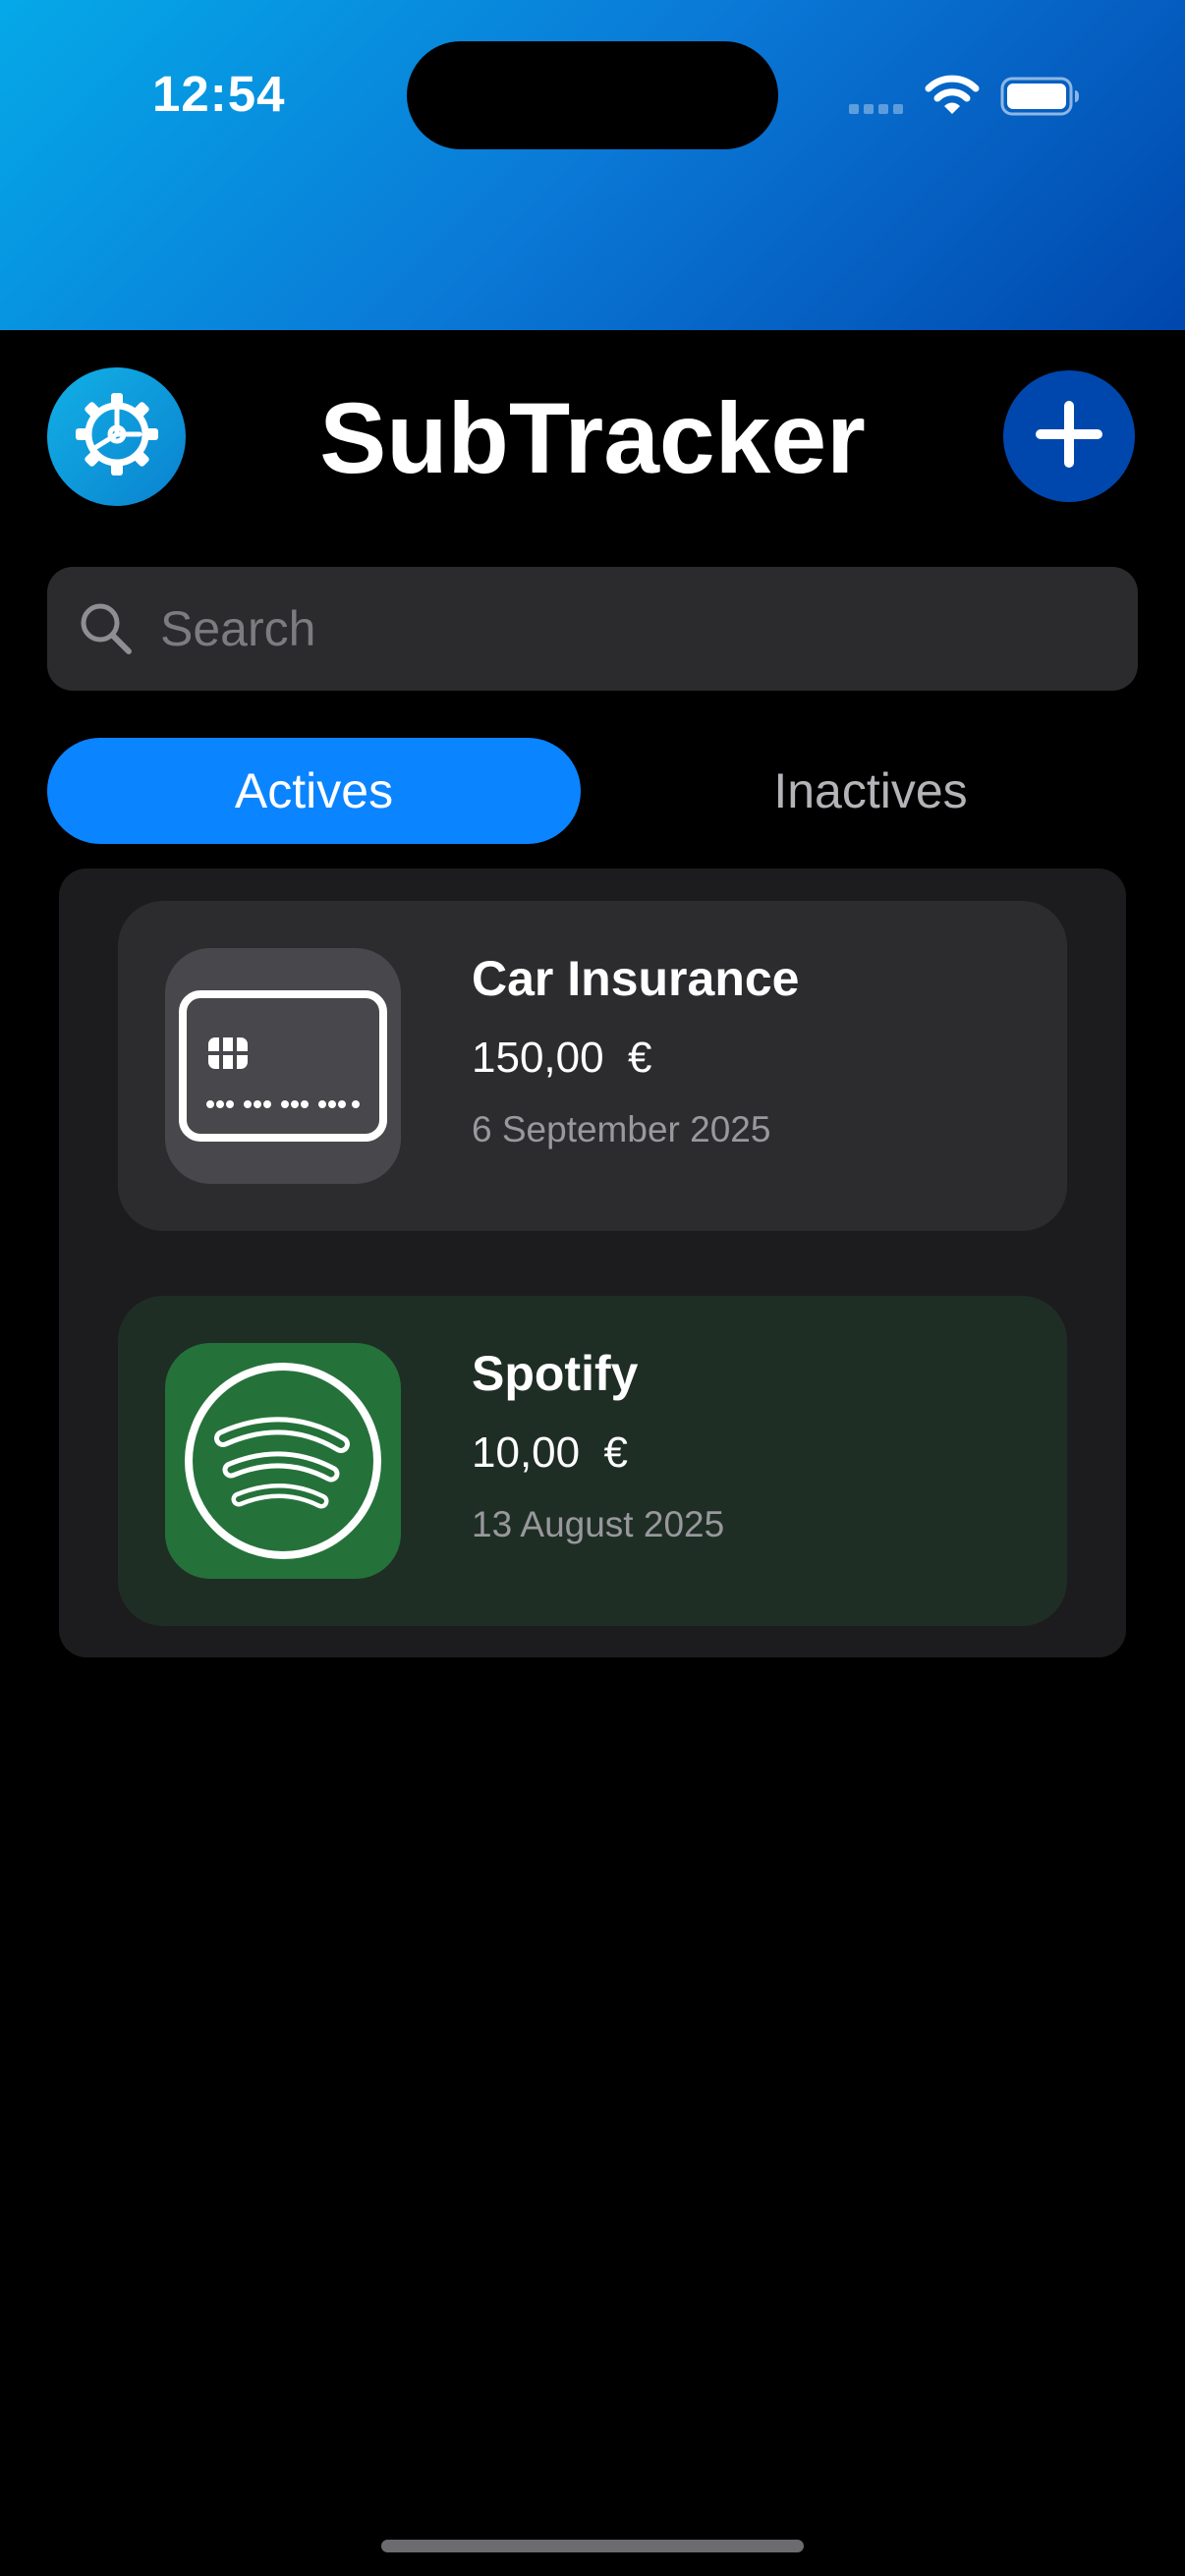  Describe the element at coordinates (283, 1066) in the screenshot. I see `credit-card-icon` at that location.